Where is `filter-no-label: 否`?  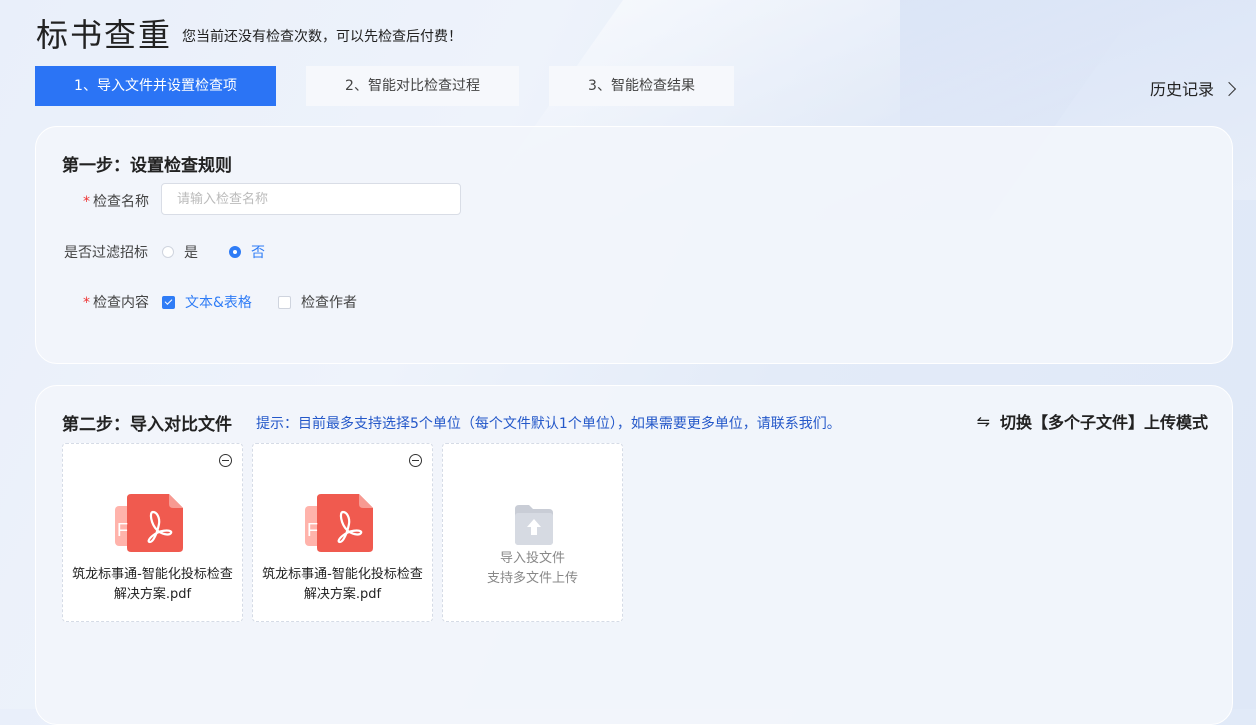 filter-no-label: 否 is located at coordinates (258, 253).